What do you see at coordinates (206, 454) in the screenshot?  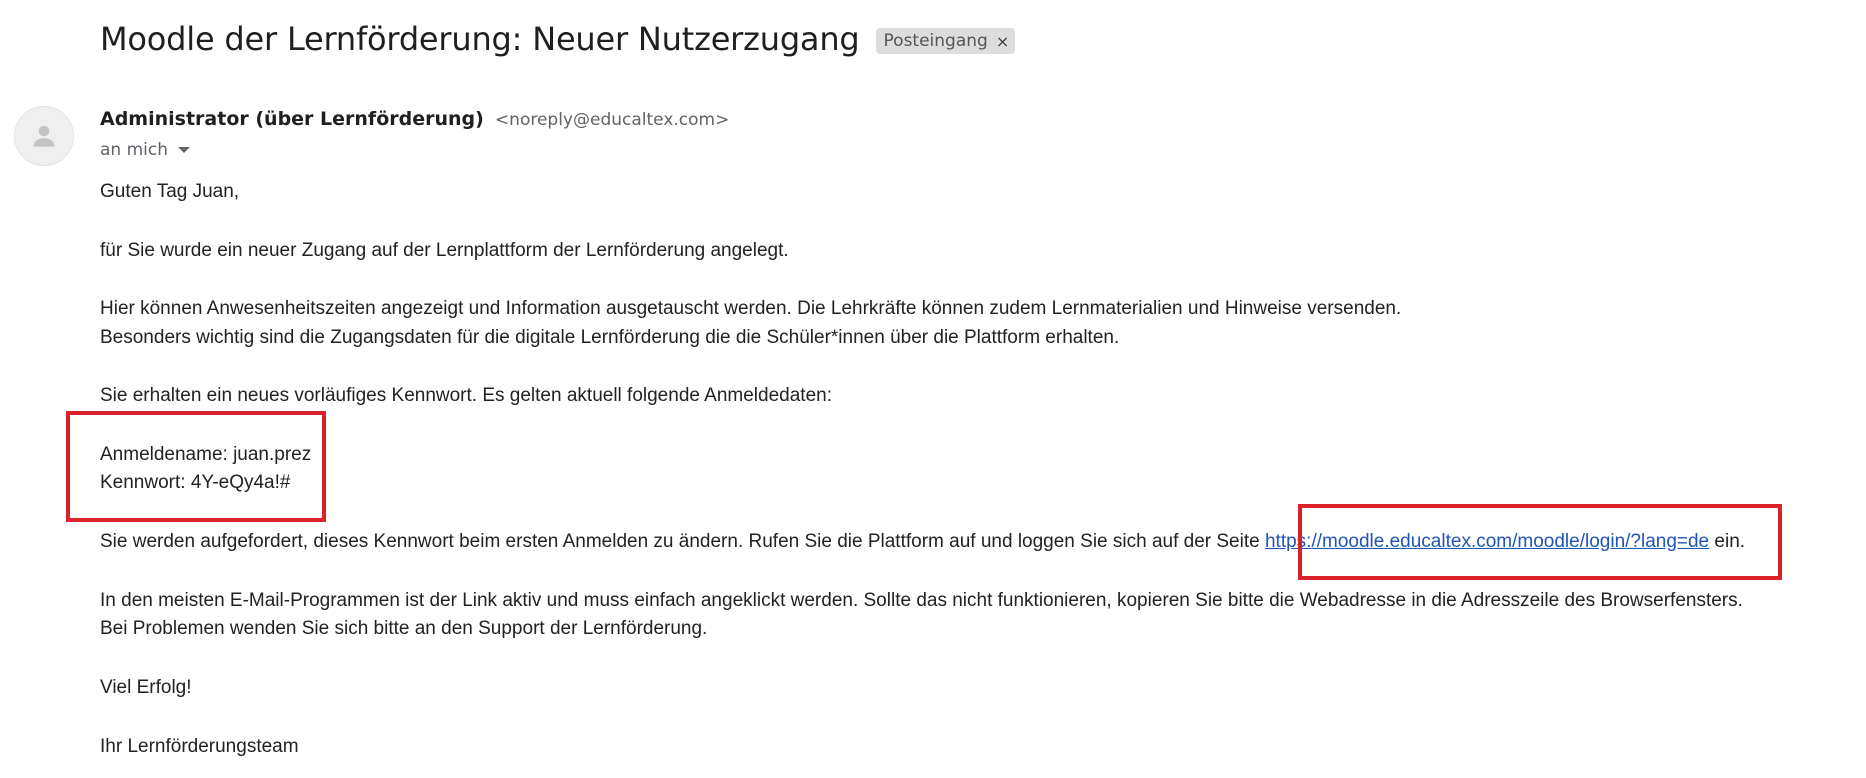 I see `username-line: Anmeldename: juan.prez` at bounding box center [206, 454].